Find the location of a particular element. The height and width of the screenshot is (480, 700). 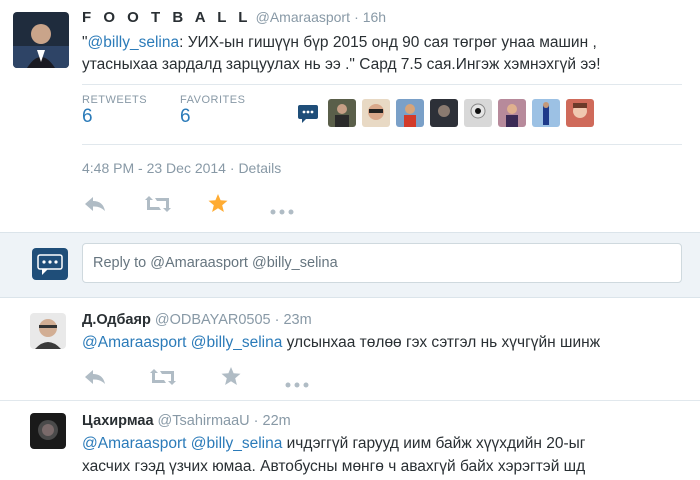

retweets-label: RETWEETS is located at coordinates (115, 100).